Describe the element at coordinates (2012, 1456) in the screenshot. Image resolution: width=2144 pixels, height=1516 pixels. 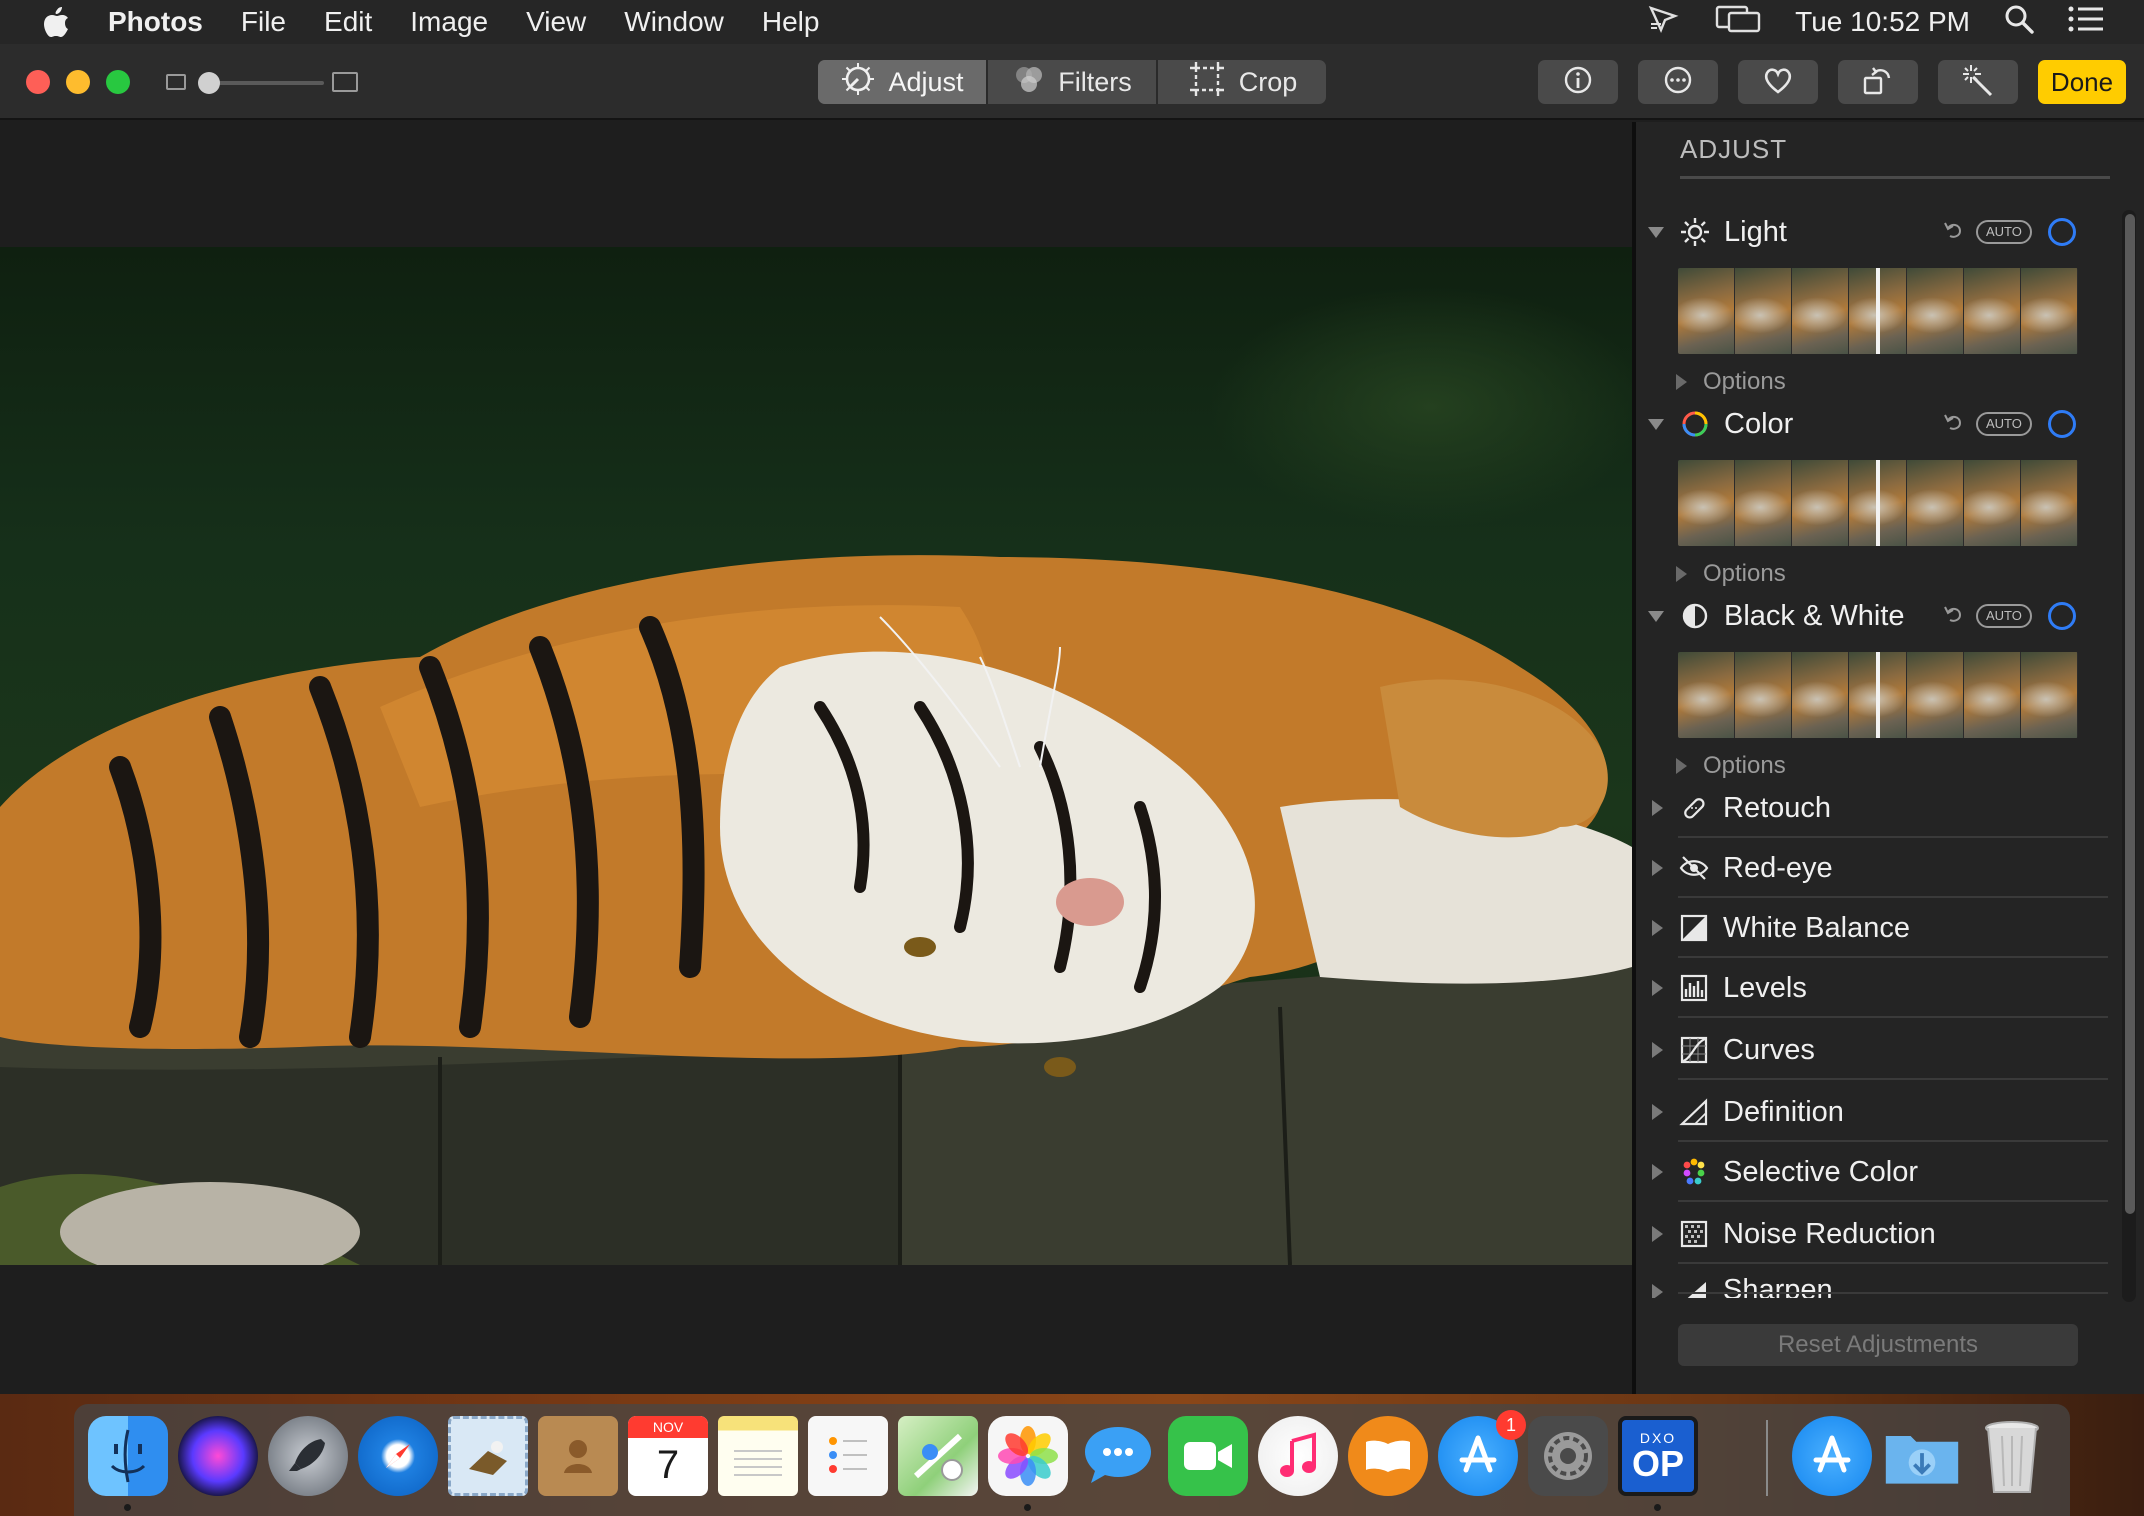
I see `trash-icon` at that location.